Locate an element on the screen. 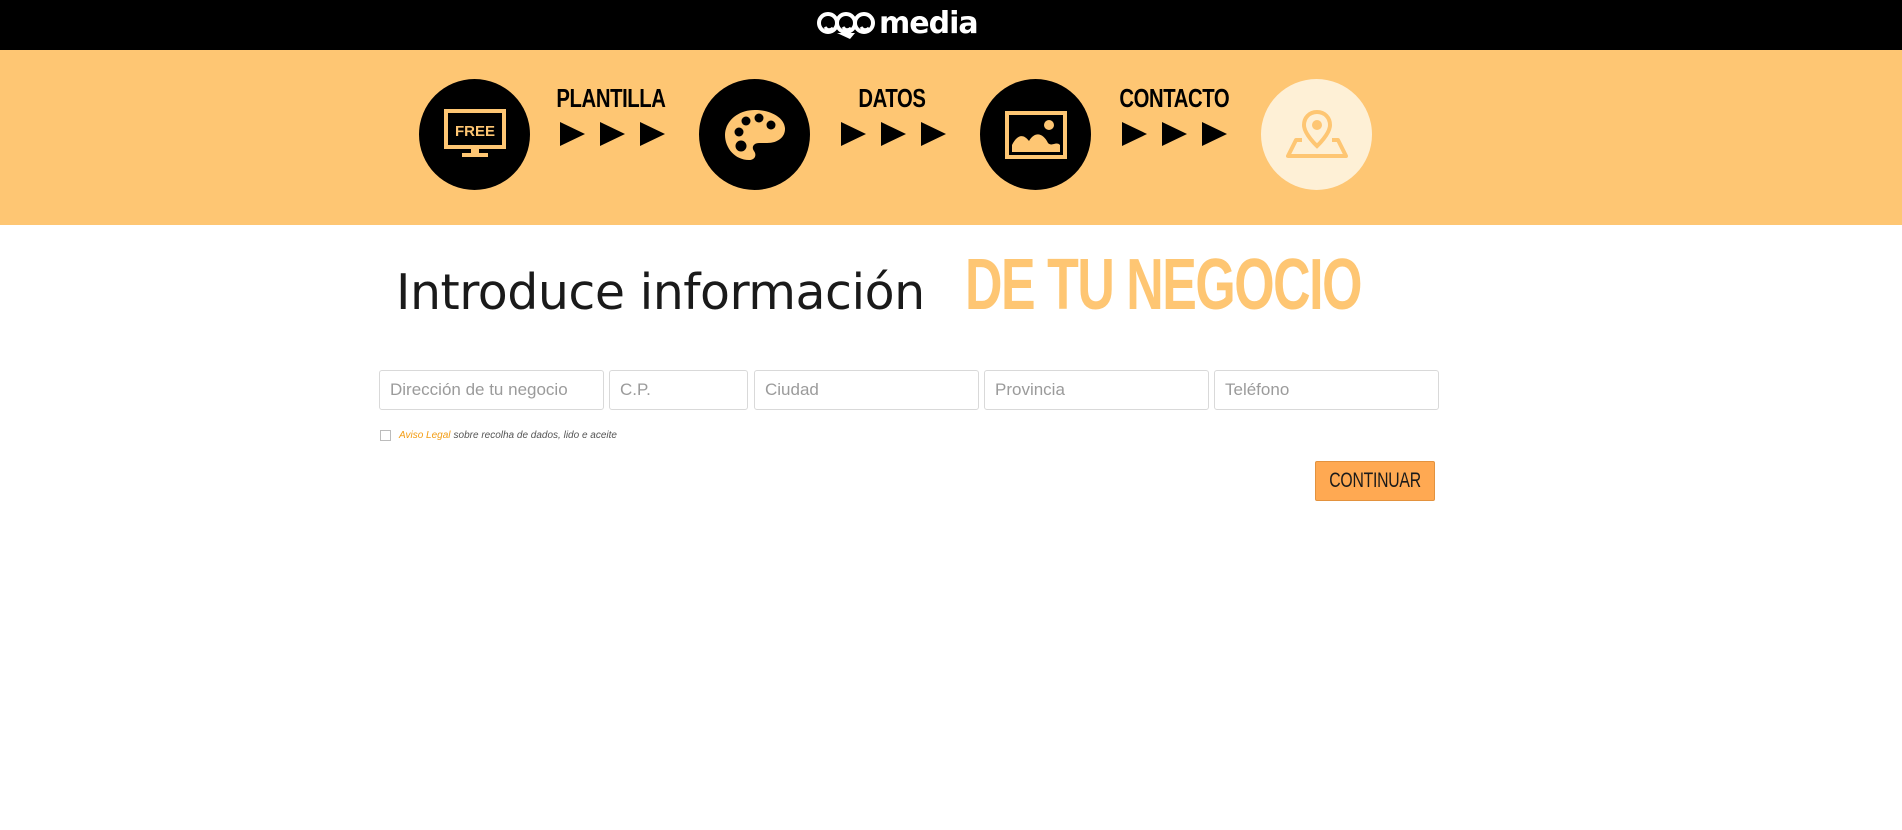 This screenshot has width=1902, height=830. page-title: Introduce información DE TU NEGOCIO is located at coordinates (955, 284).